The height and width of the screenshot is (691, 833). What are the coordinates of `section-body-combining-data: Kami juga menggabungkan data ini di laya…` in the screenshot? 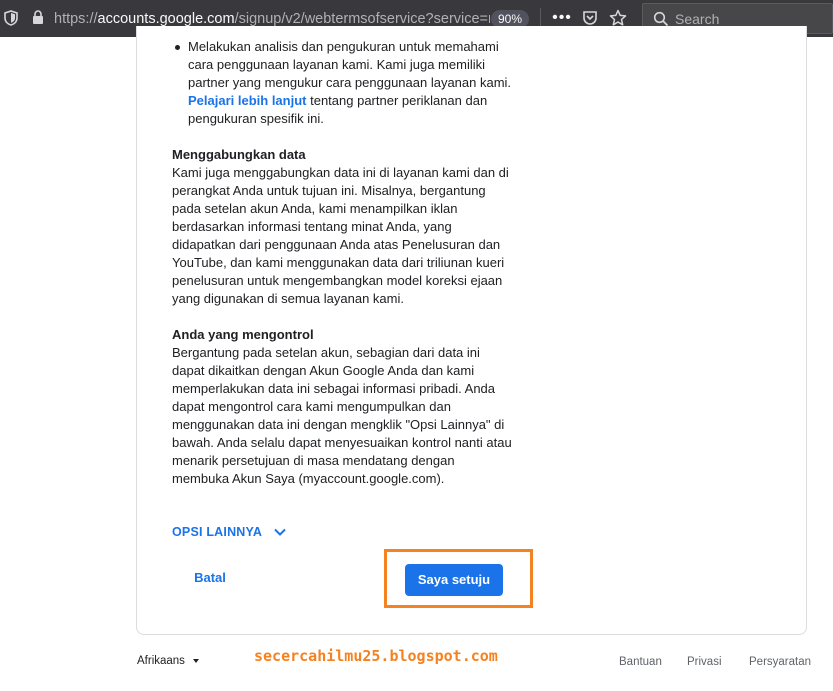 It's located at (340, 235).